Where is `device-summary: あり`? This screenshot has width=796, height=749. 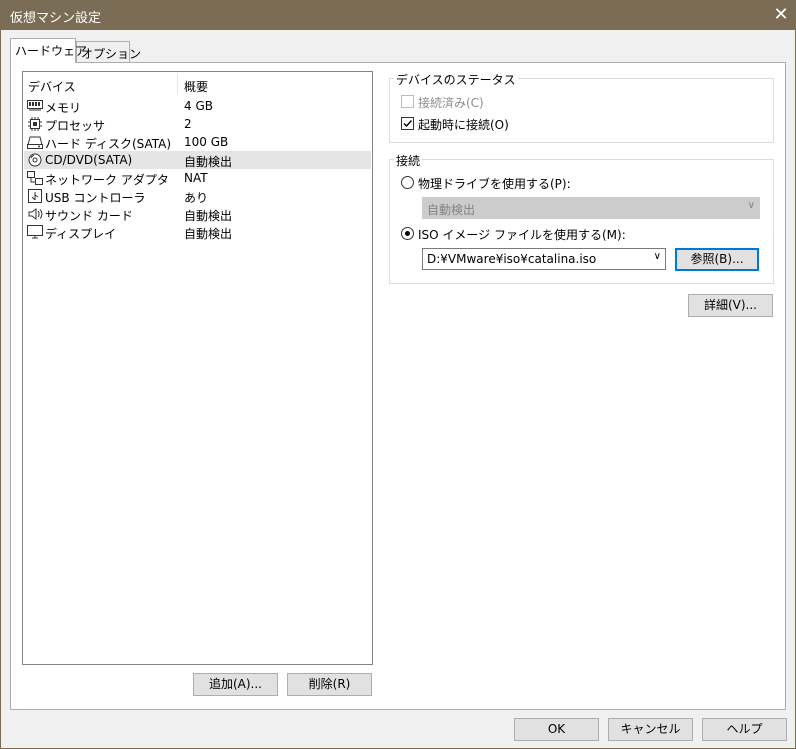 device-summary: あり is located at coordinates (196, 198).